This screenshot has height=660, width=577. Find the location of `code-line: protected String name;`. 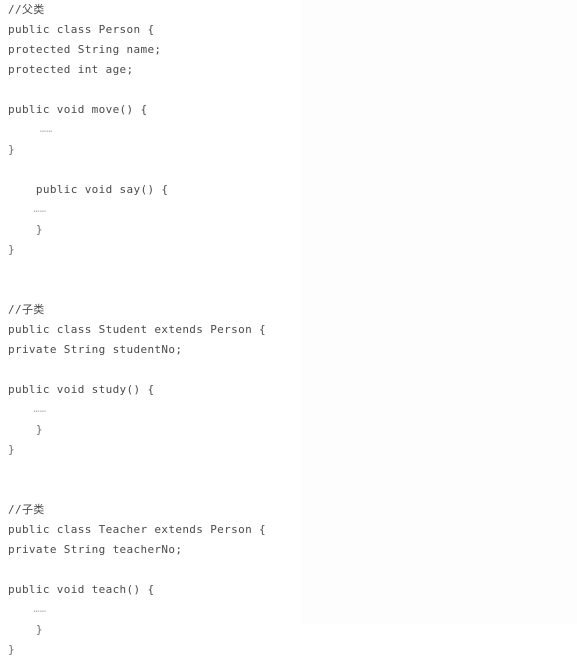

code-line: protected String name; is located at coordinates (85, 49).